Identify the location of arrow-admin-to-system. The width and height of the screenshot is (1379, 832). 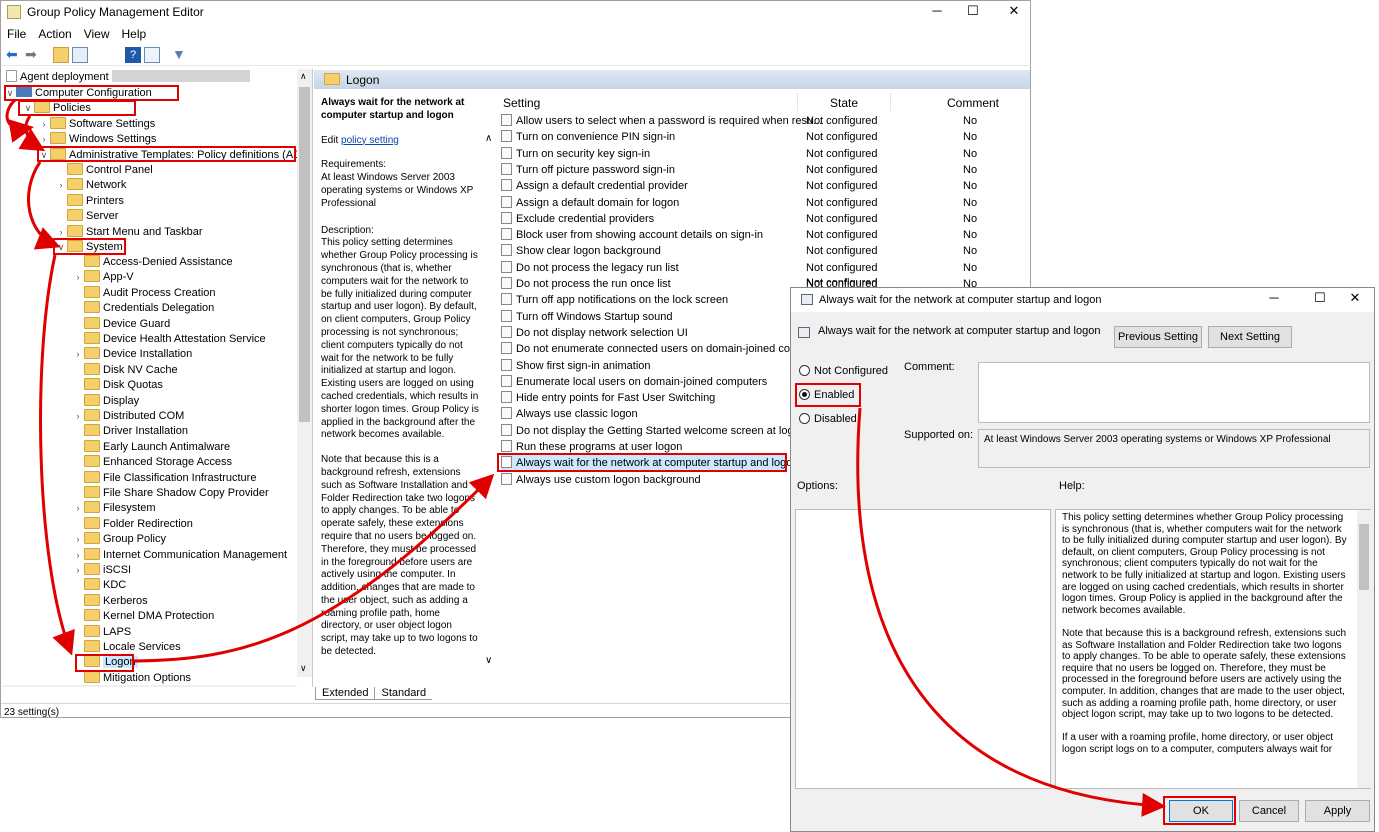
(43, 205).